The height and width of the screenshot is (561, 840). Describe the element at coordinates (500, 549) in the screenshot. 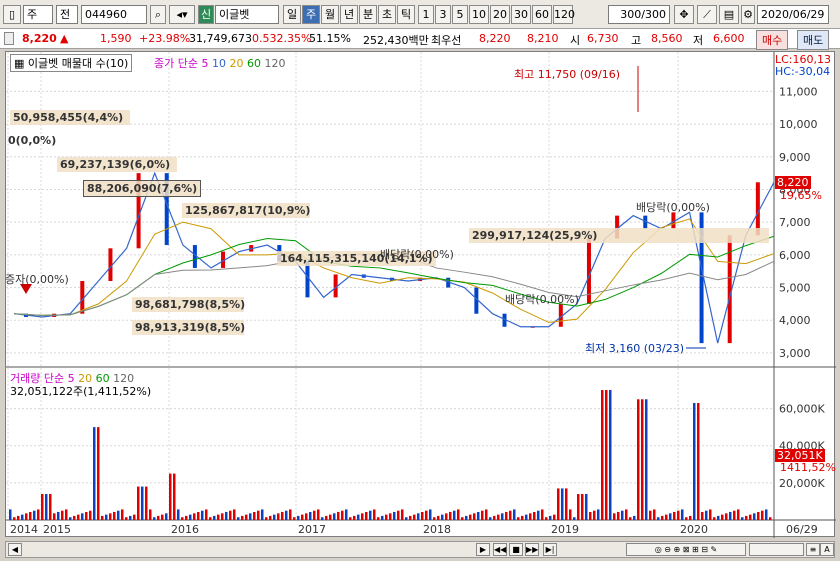

I see `rewind-icon: ◀◀` at that location.